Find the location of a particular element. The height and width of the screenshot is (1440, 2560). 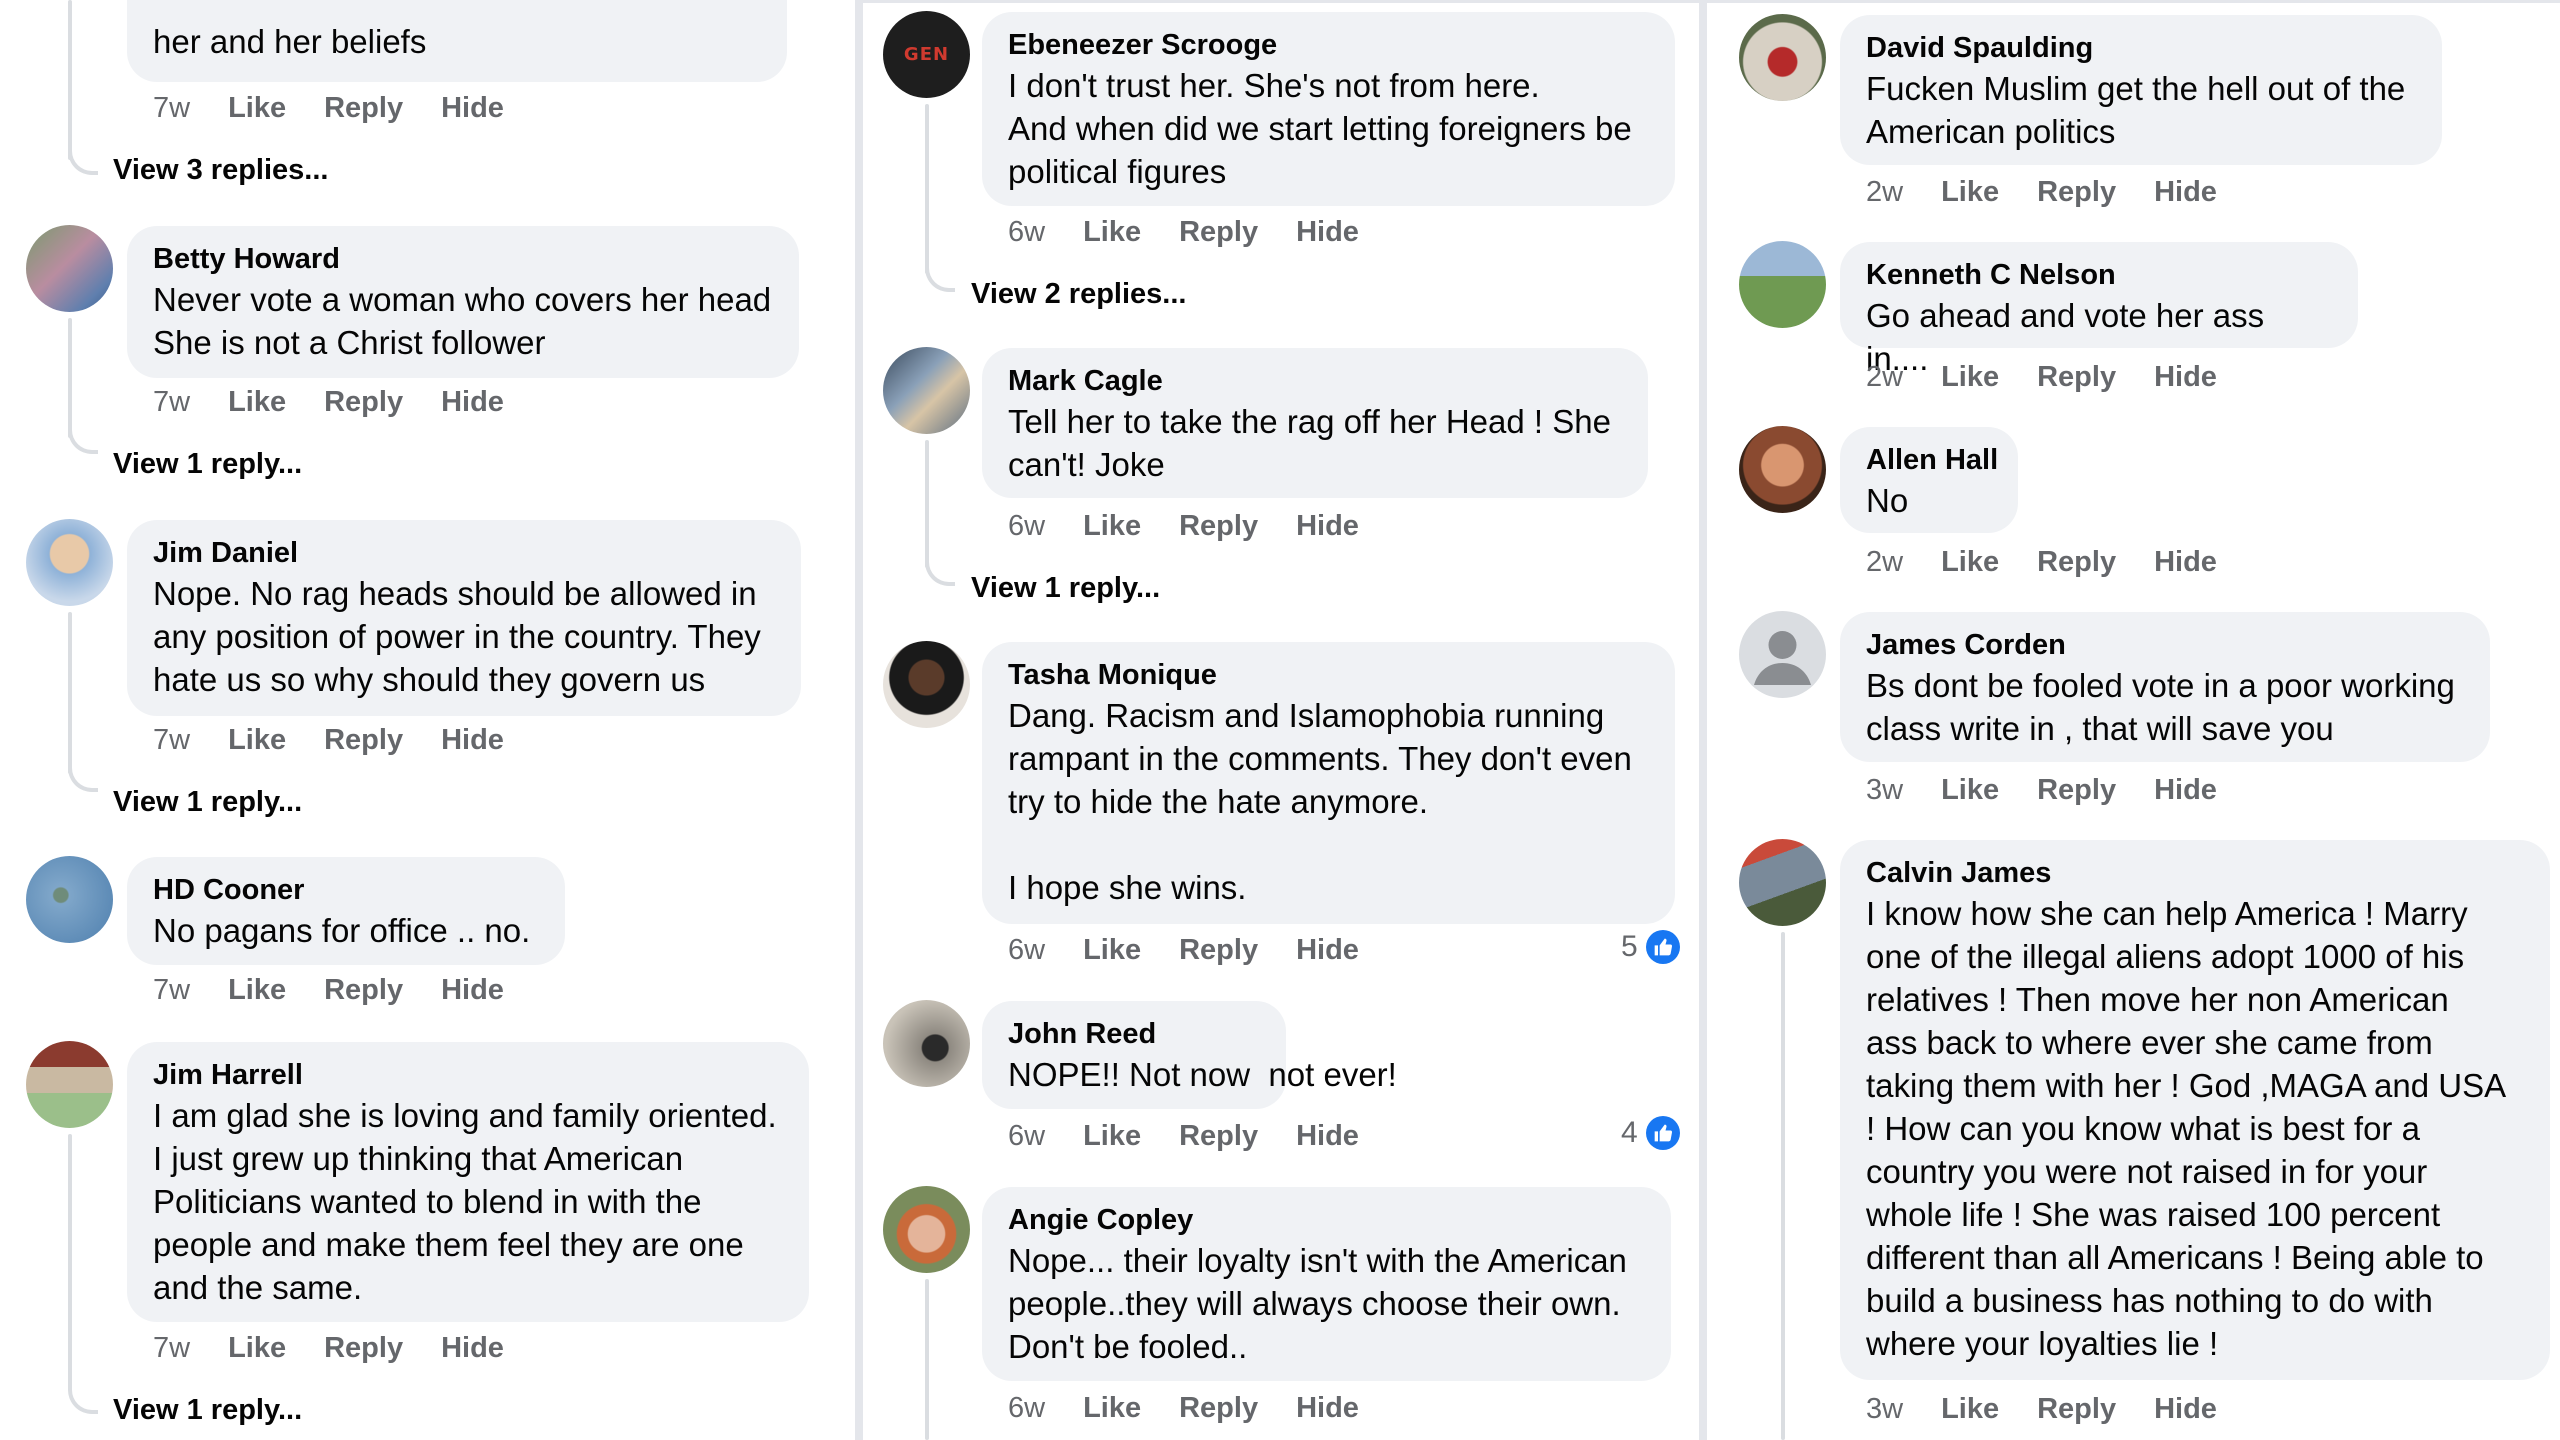

comment-actions: 6w Like Reply Hide is located at coordinates (1183, 1136).